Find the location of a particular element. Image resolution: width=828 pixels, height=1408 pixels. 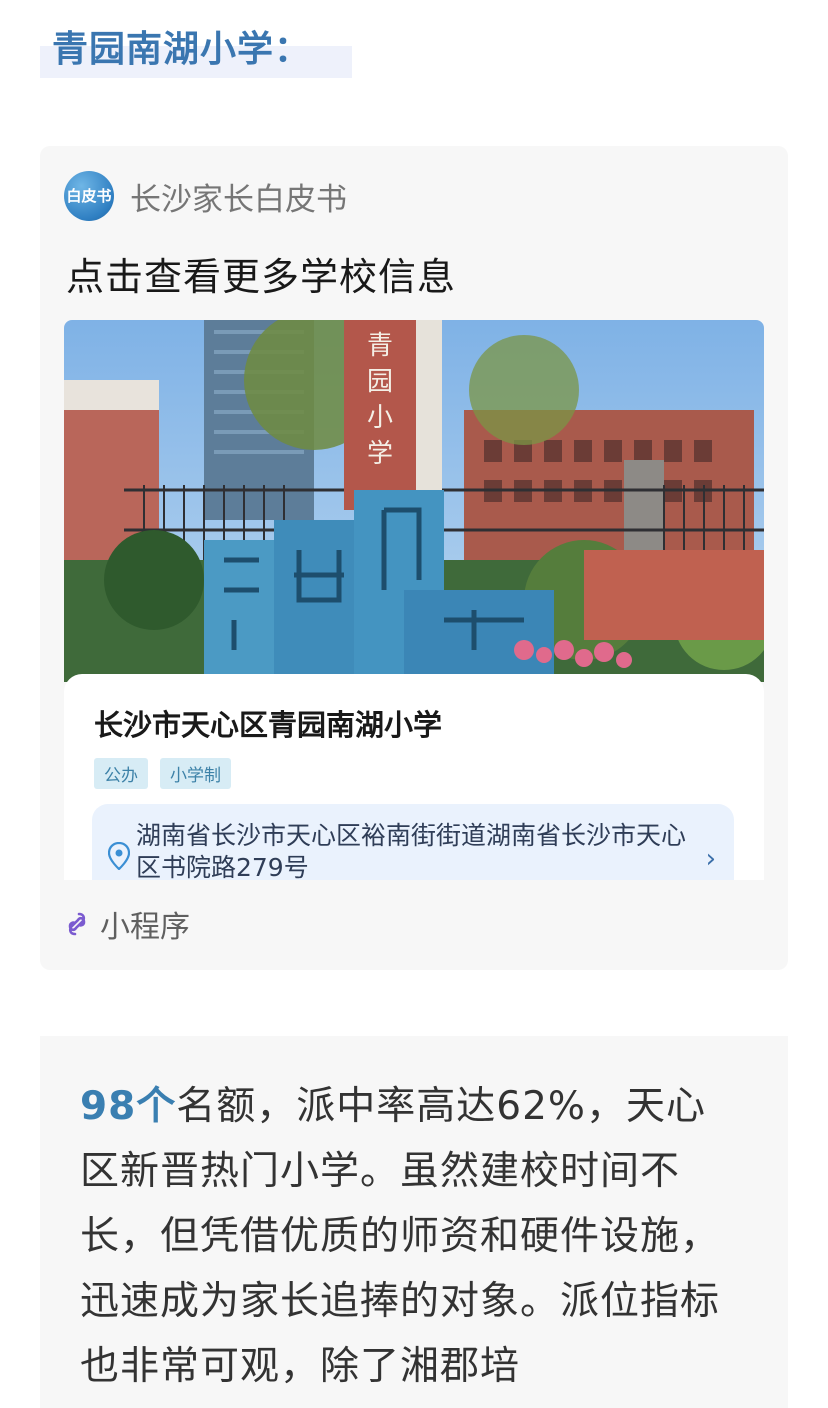

chevron-right-icon: › is located at coordinates (710, 859).